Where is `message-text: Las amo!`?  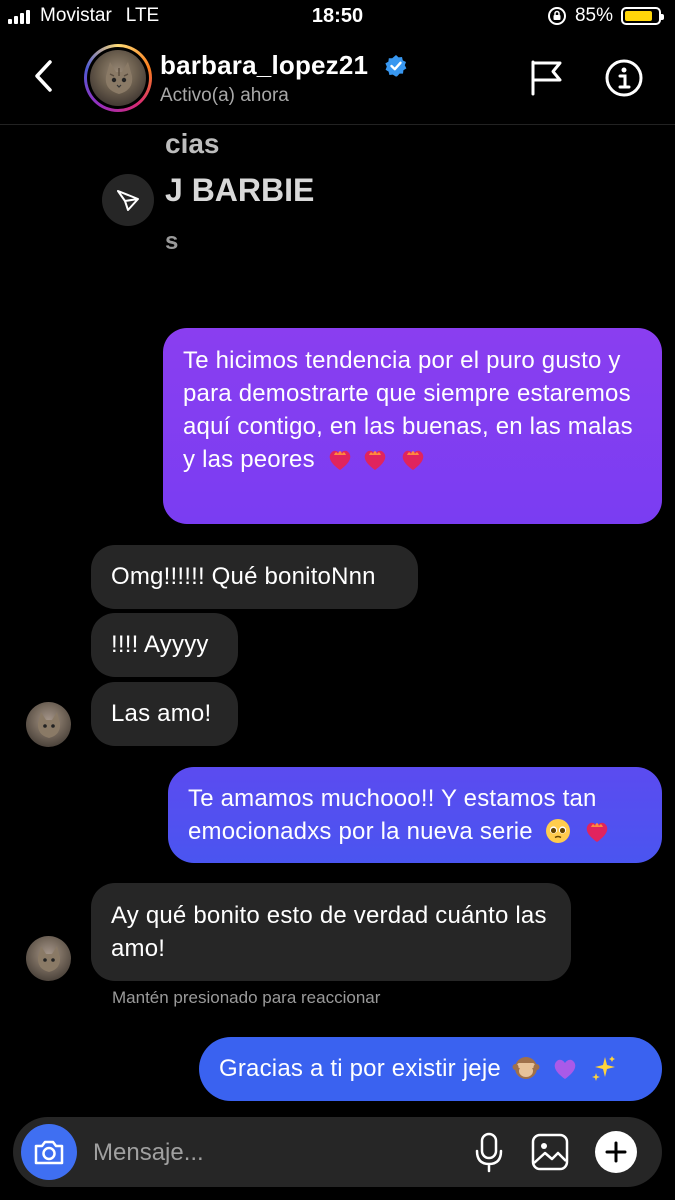
message-text: Las amo! is located at coordinates (161, 713).